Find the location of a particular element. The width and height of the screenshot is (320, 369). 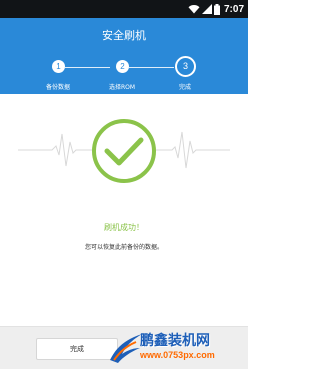

battery-icon is located at coordinates (216, 9).